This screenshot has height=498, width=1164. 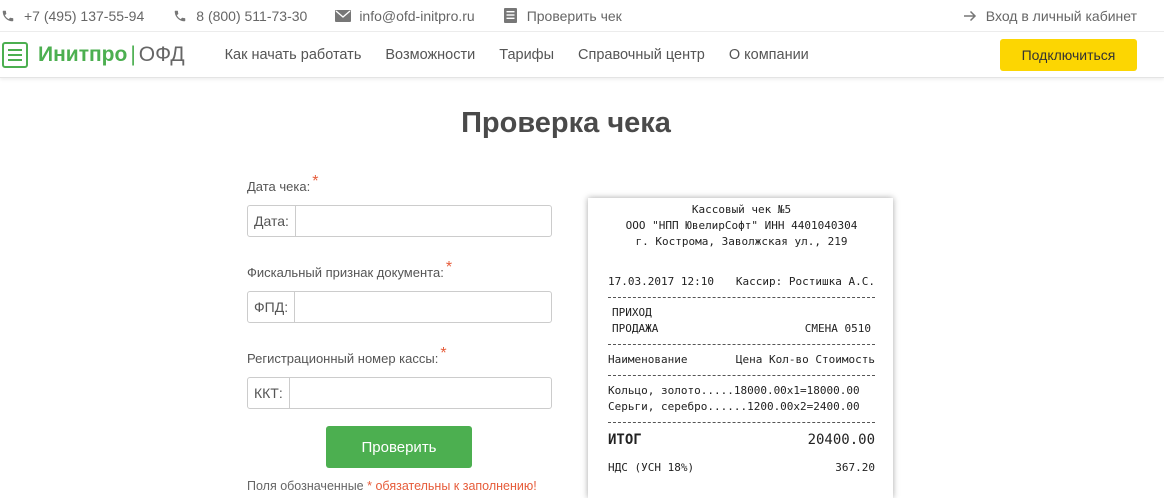 What do you see at coordinates (970, 16) in the screenshot?
I see `arrow-right-icon` at bounding box center [970, 16].